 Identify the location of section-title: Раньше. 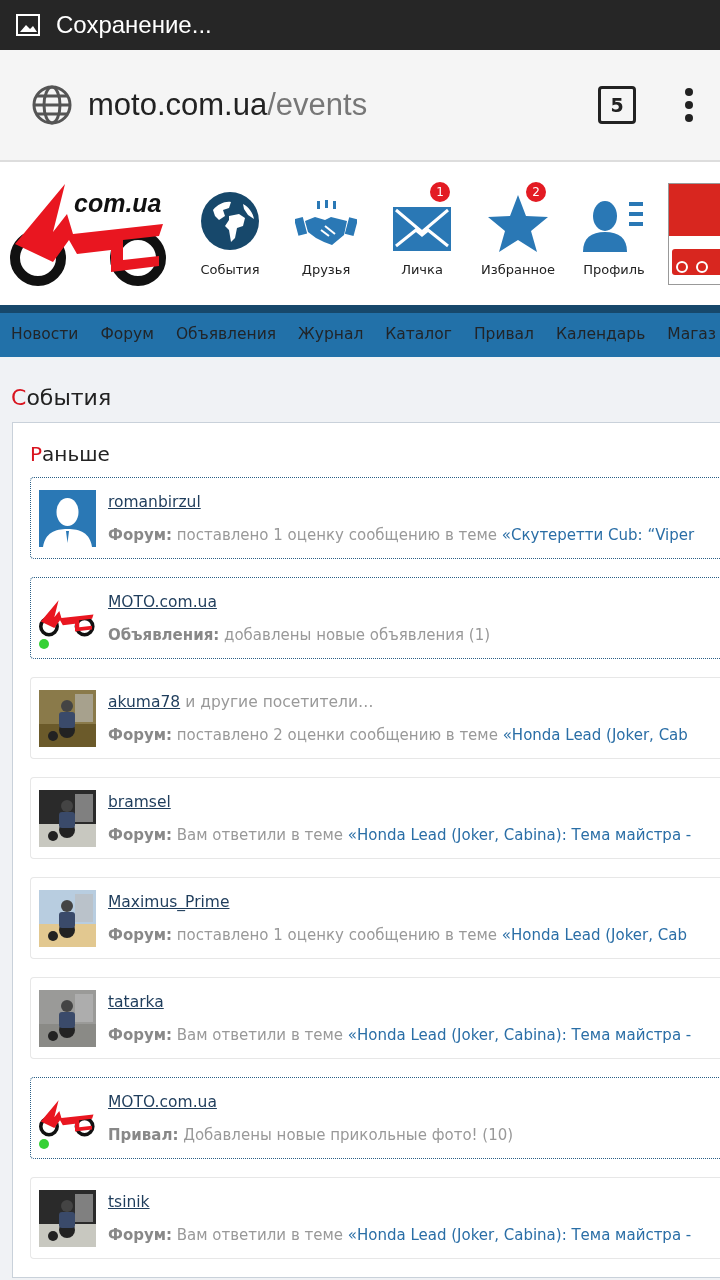
(70, 454).